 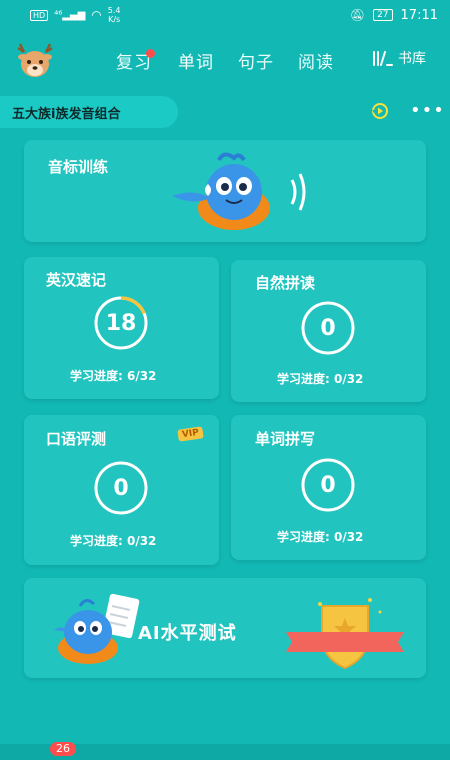 I want to click on speaking-progress-value: 0, so click(x=121, y=488).